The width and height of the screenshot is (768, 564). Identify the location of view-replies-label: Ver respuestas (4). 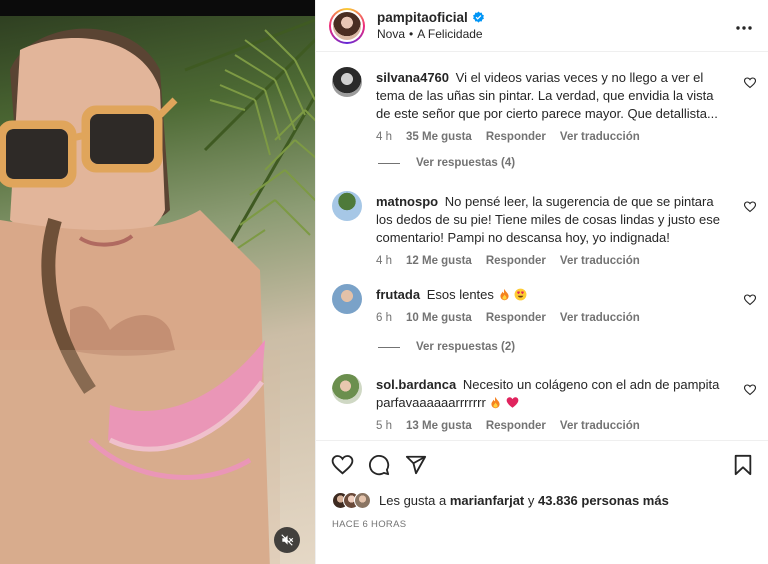
(466, 163).